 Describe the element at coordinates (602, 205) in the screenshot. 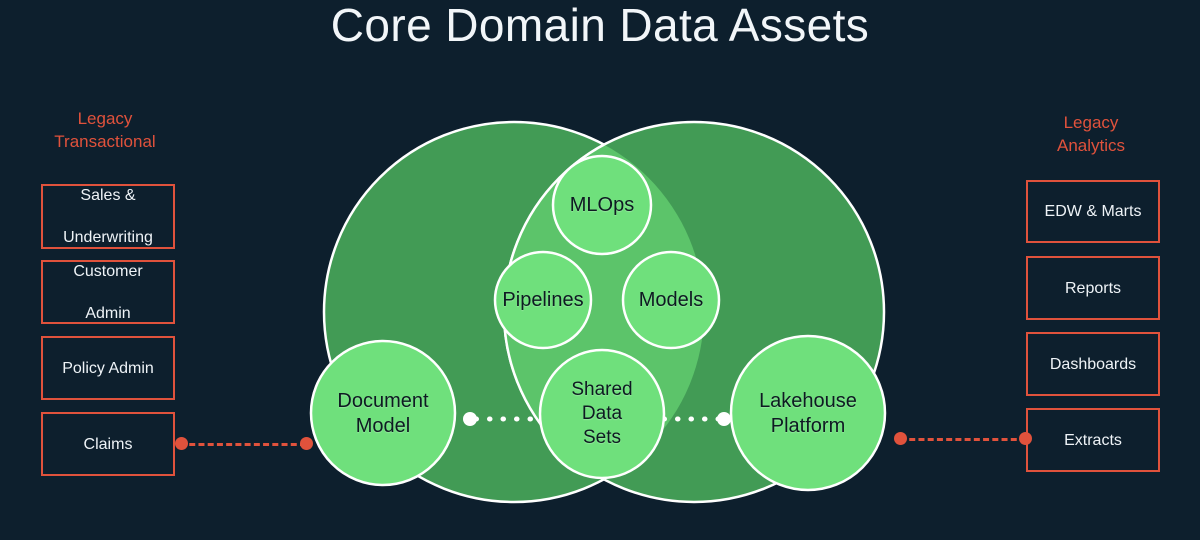

I see `mlops-bubble` at that location.